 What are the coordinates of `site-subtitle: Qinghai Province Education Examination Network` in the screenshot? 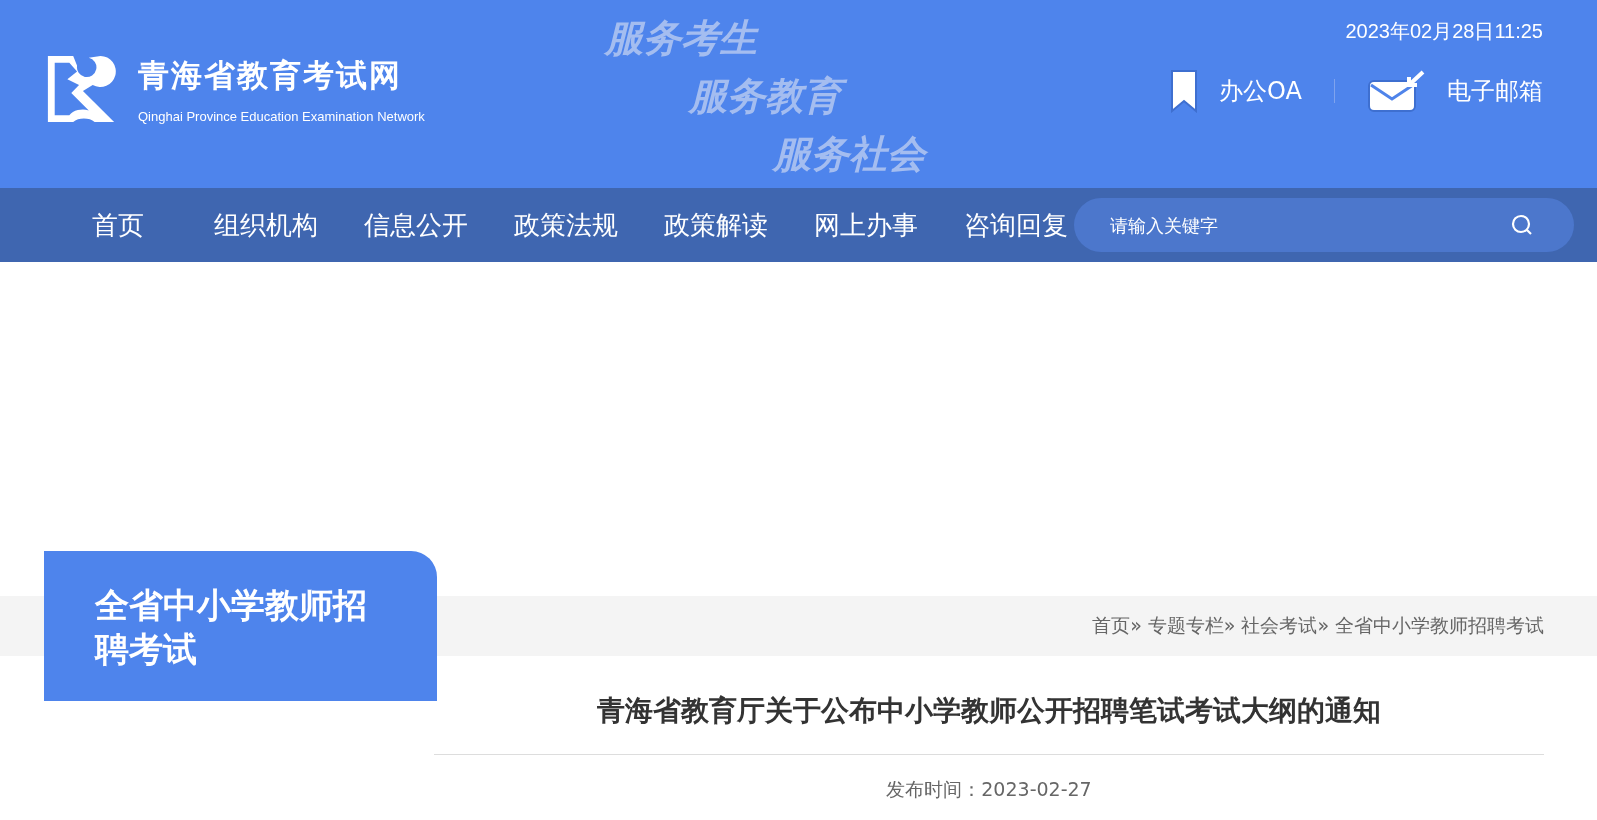 It's located at (281, 116).